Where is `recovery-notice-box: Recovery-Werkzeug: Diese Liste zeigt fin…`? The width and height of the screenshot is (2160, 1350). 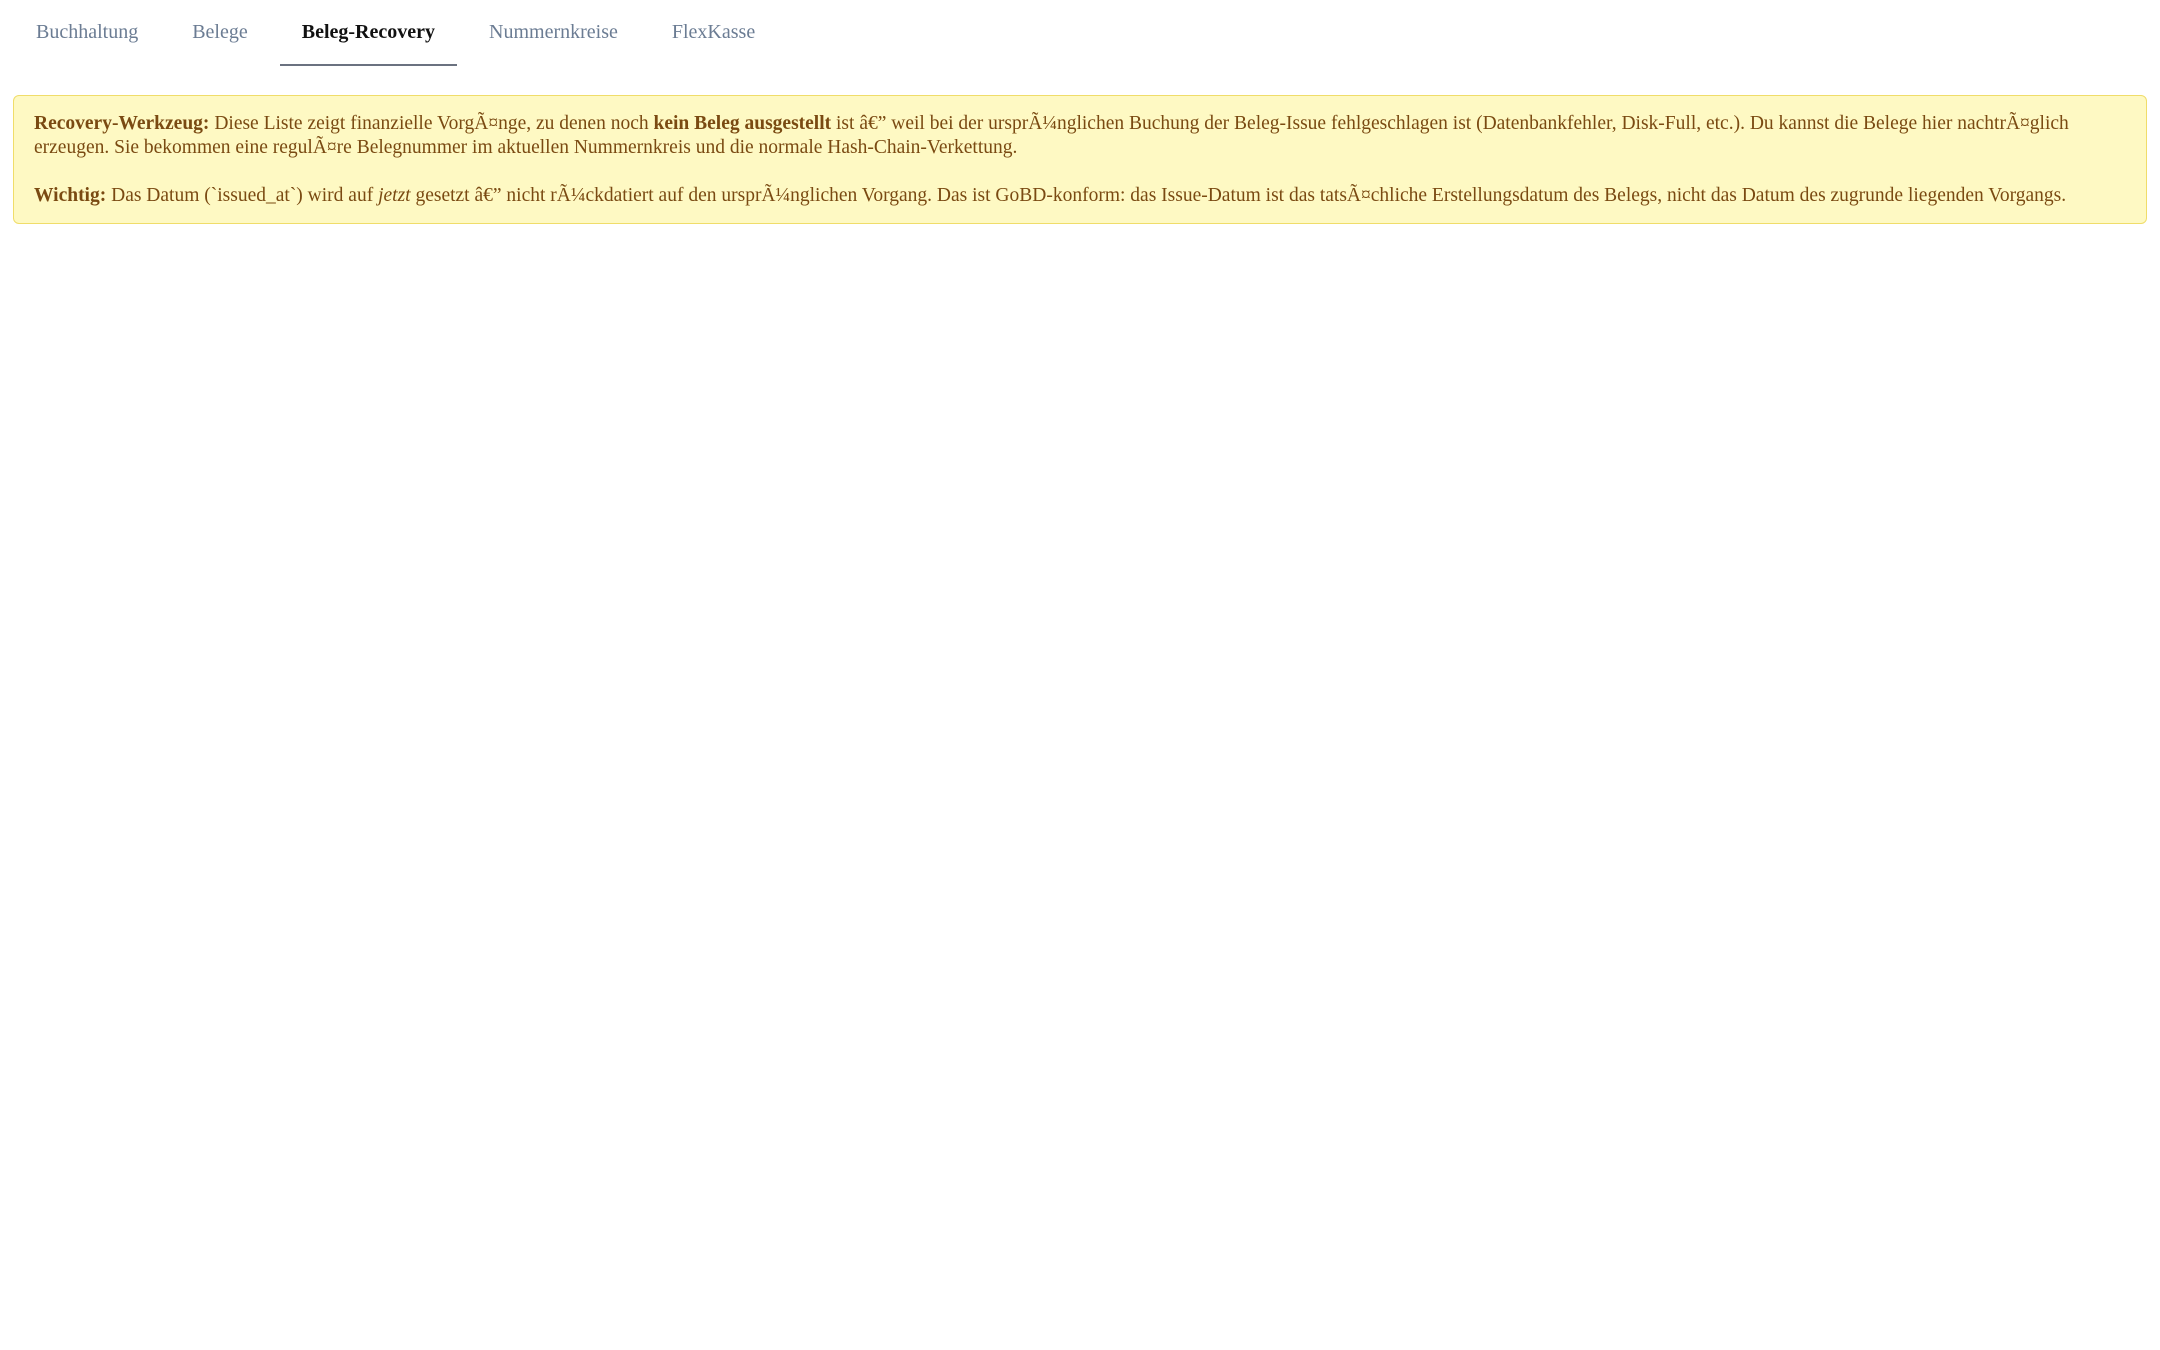 recovery-notice-box: Recovery-Werkzeug: Diese Liste zeigt fin… is located at coordinates (1080, 159).